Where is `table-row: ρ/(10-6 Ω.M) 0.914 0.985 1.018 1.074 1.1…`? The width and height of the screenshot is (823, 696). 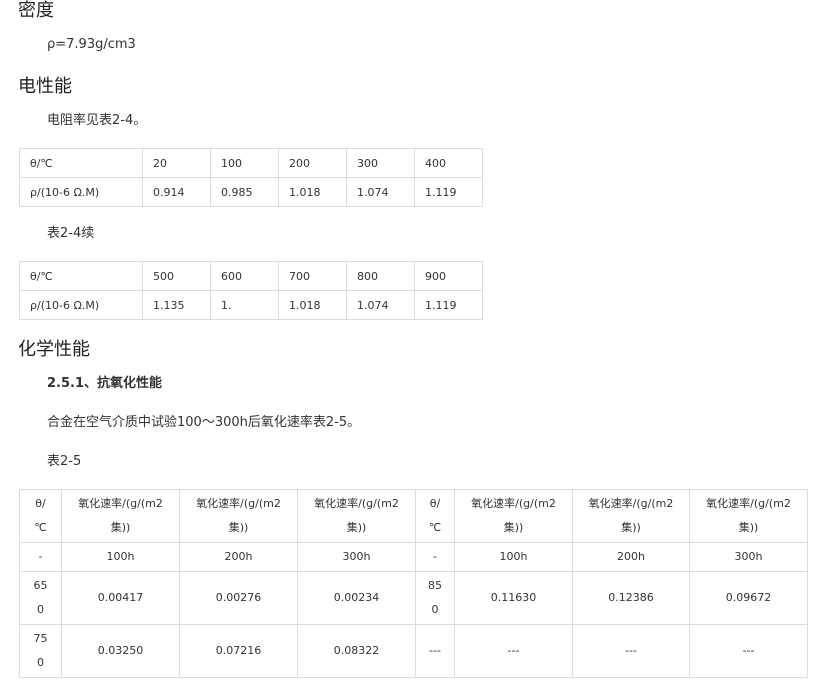
table-row: ρ/(10-6 Ω.M) 0.914 0.985 1.018 1.074 1.1… is located at coordinates (251, 192).